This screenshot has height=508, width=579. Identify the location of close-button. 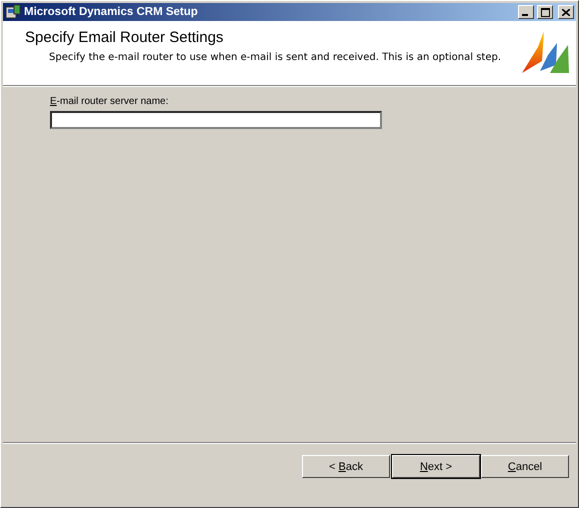
(566, 12).